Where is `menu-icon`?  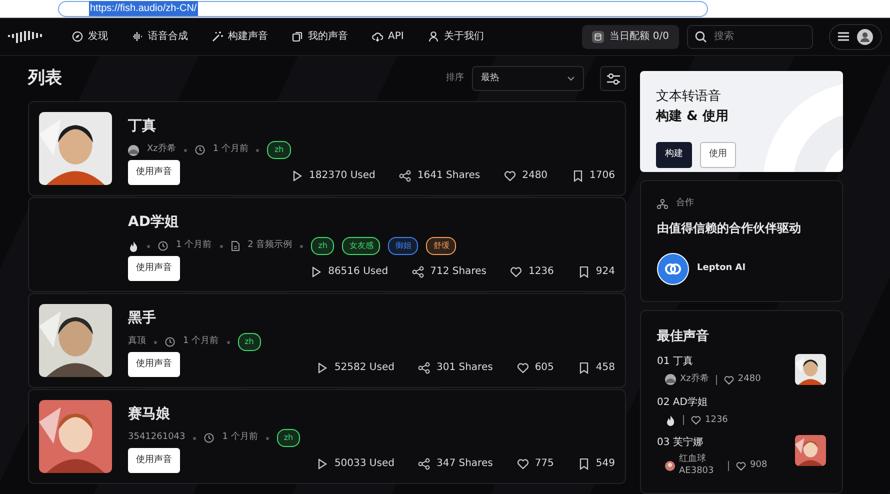 menu-icon is located at coordinates (843, 36).